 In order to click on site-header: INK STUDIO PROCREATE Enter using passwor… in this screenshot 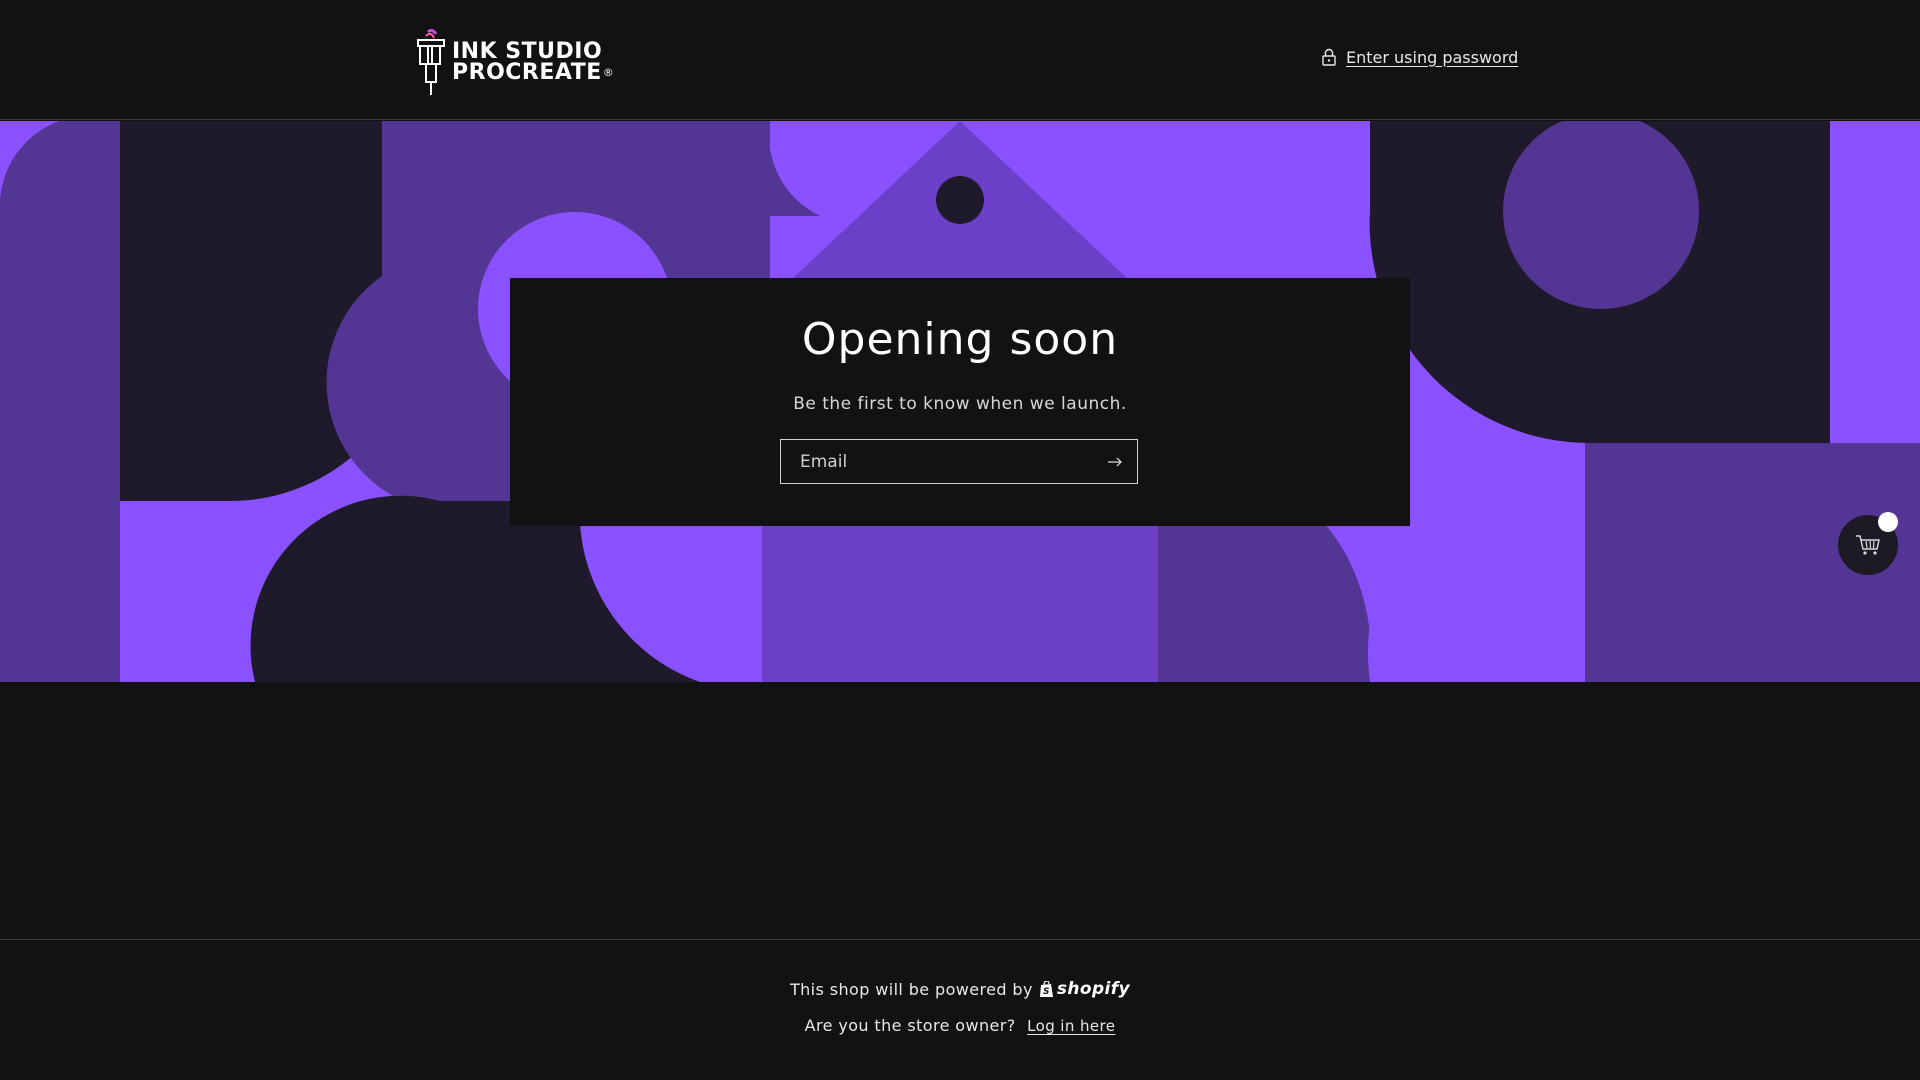, I will do `click(960, 60)`.